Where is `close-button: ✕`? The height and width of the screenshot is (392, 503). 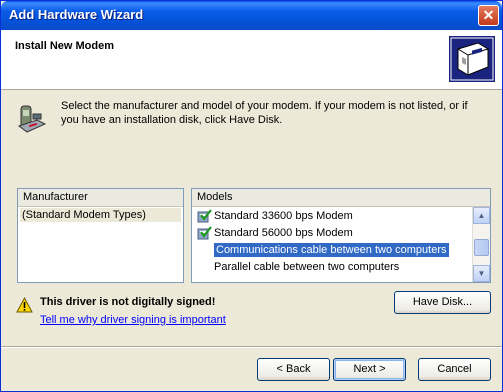 close-button: ✕ is located at coordinates (488, 15).